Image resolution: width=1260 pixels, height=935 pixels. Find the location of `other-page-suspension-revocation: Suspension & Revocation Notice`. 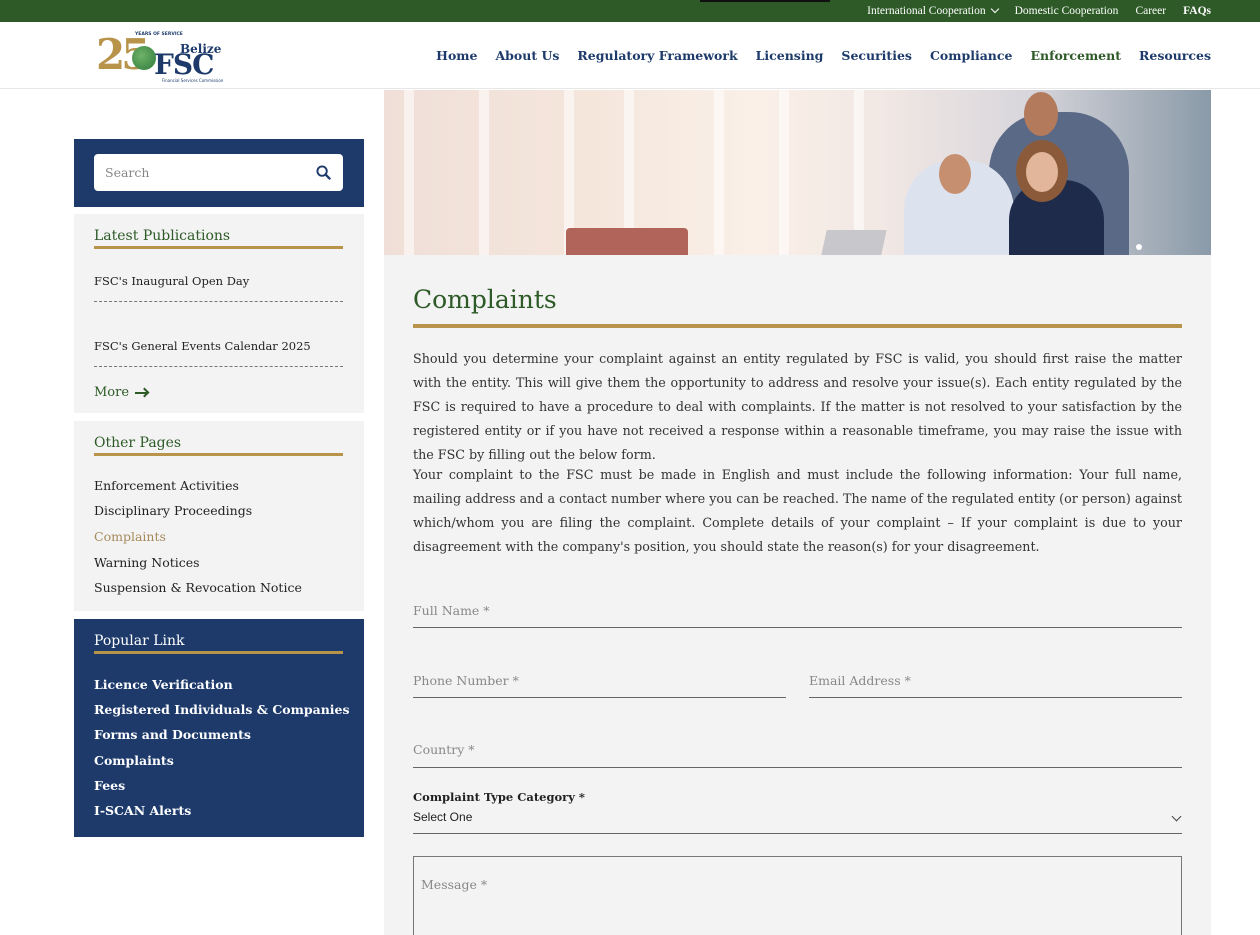

other-page-suspension-revocation: Suspension & Revocation Notice is located at coordinates (198, 587).